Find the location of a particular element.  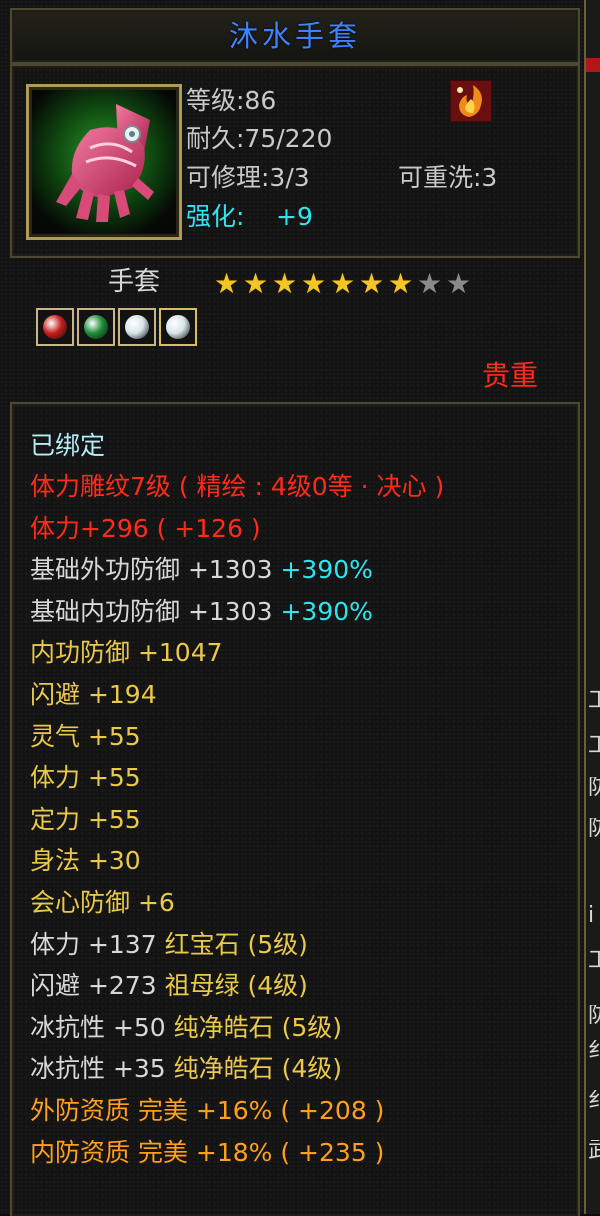

adjacent-window-edge: 工工防防i工防纟纟武 is located at coordinates (592, 607).